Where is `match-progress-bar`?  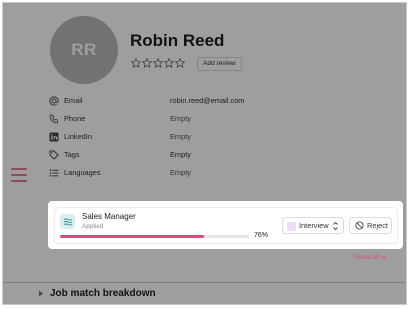 match-progress-bar is located at coordinates (154, 236).